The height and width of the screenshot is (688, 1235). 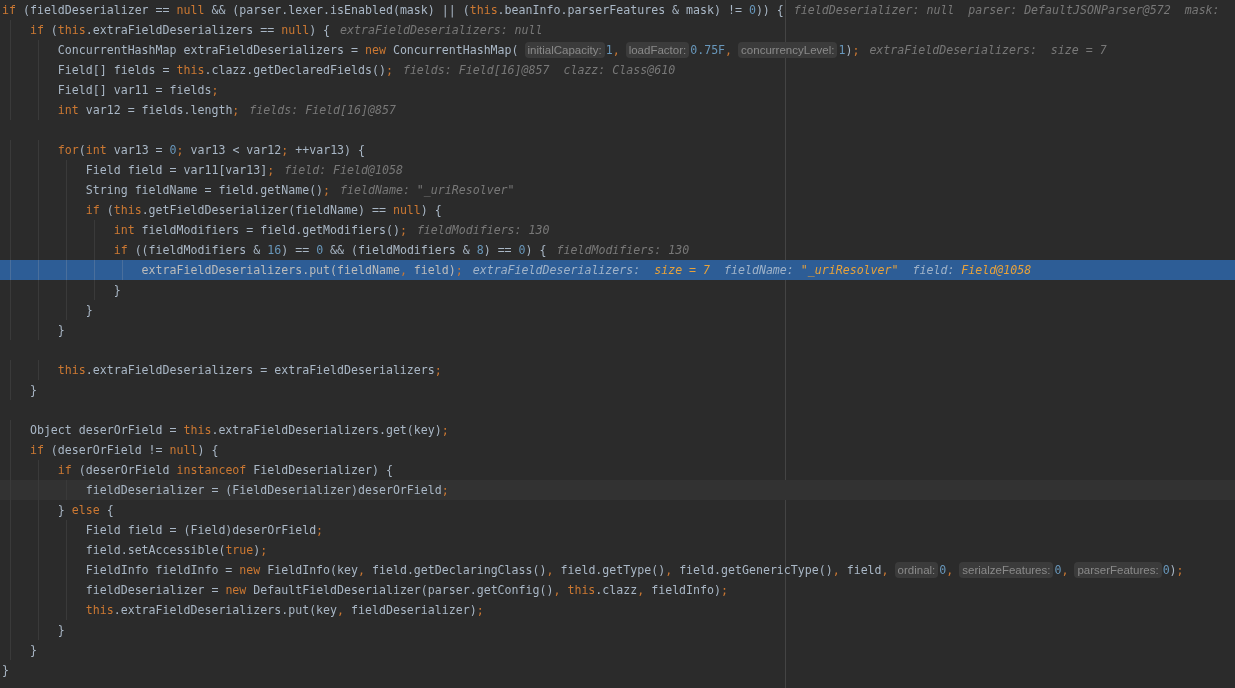 I want to click on code-text: if (fieldDeserializer == null && (parser.lexer.isEnabled(mask) || (this.beanInfo.parserFeatures & mask) != 0)) {, so click(x=393, y=11).